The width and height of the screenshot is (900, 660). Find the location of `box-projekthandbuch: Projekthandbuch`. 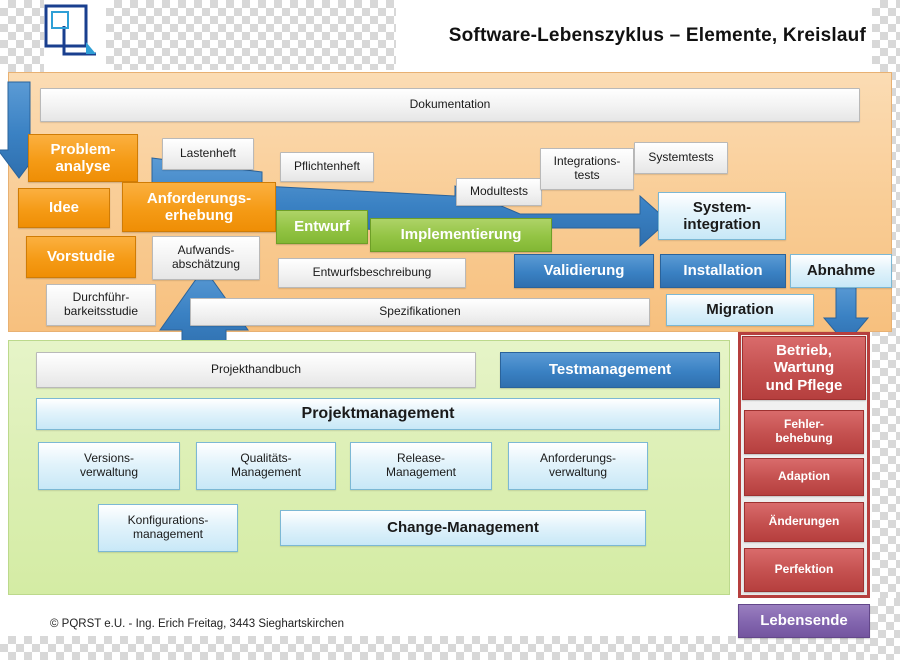

box-projekthandbuch: Projekthandbuch is located at coordinates (256, 370).